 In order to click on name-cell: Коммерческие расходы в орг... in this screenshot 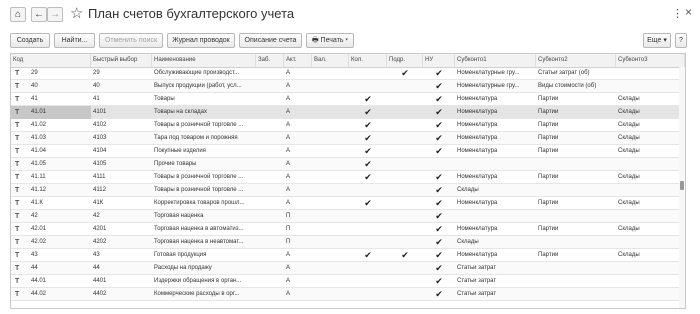, I will do `click(197, 294)`.